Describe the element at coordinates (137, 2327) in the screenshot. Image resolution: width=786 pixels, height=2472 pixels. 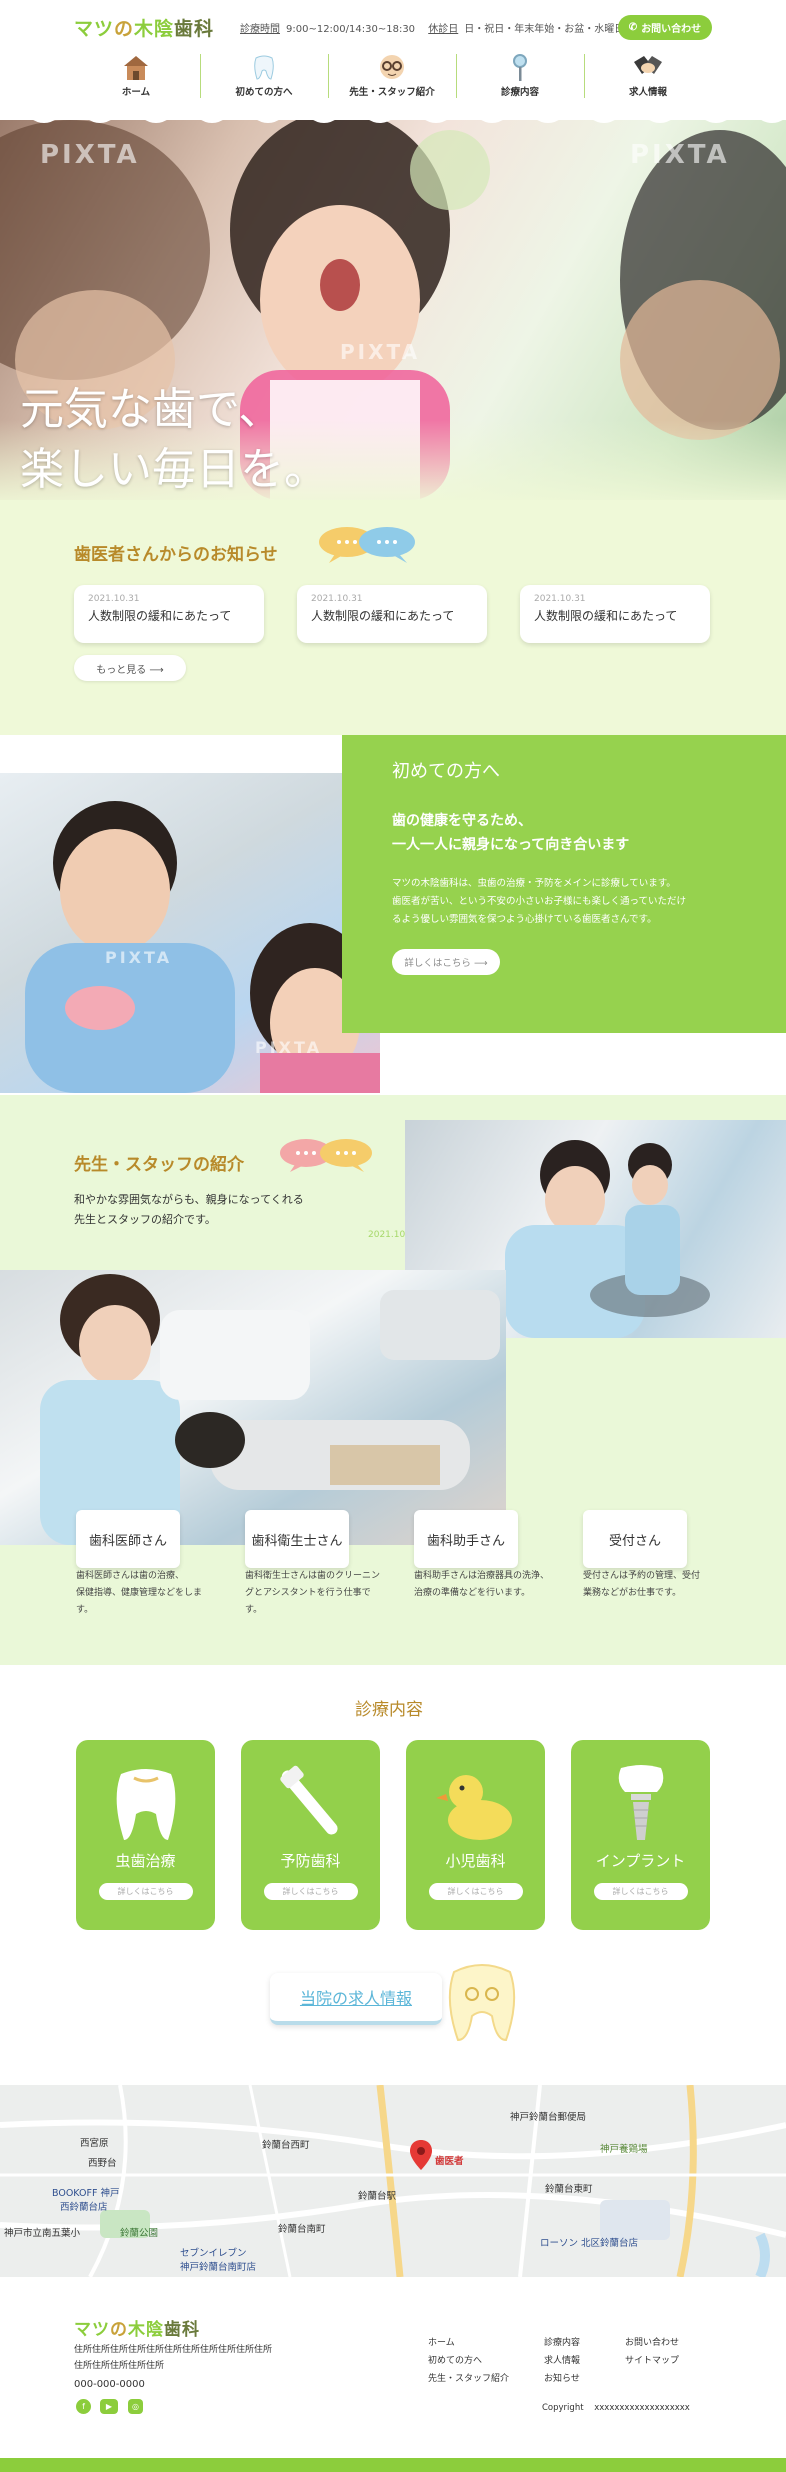
I see `footer-logo: マツの木陰歯科` at that location.